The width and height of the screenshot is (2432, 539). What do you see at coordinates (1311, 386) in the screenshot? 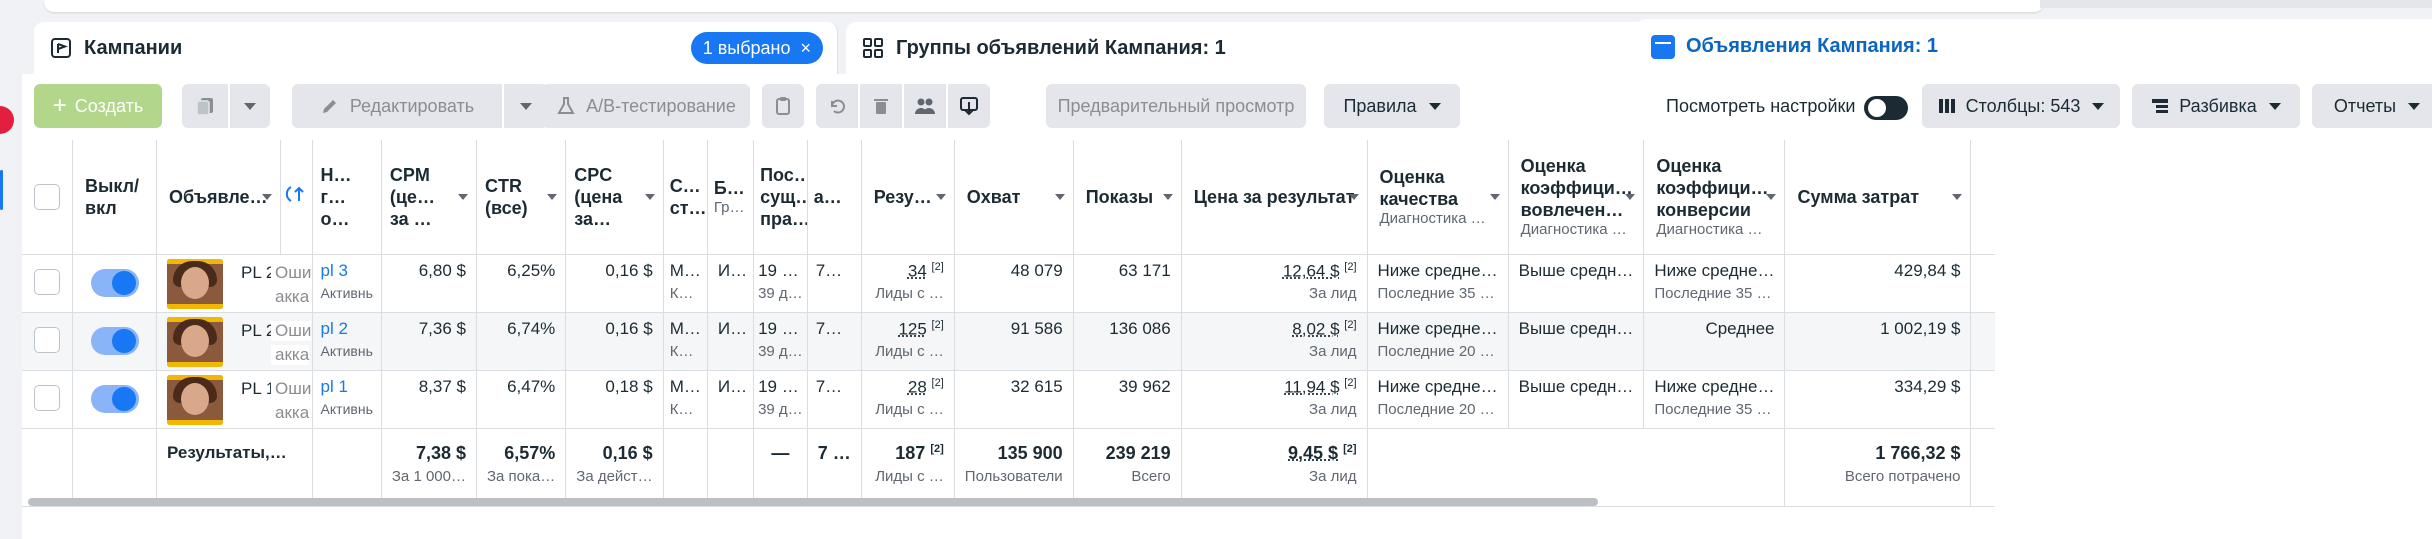
I see `cost-value: 11,94 $` at bounding box center [1311, 386].